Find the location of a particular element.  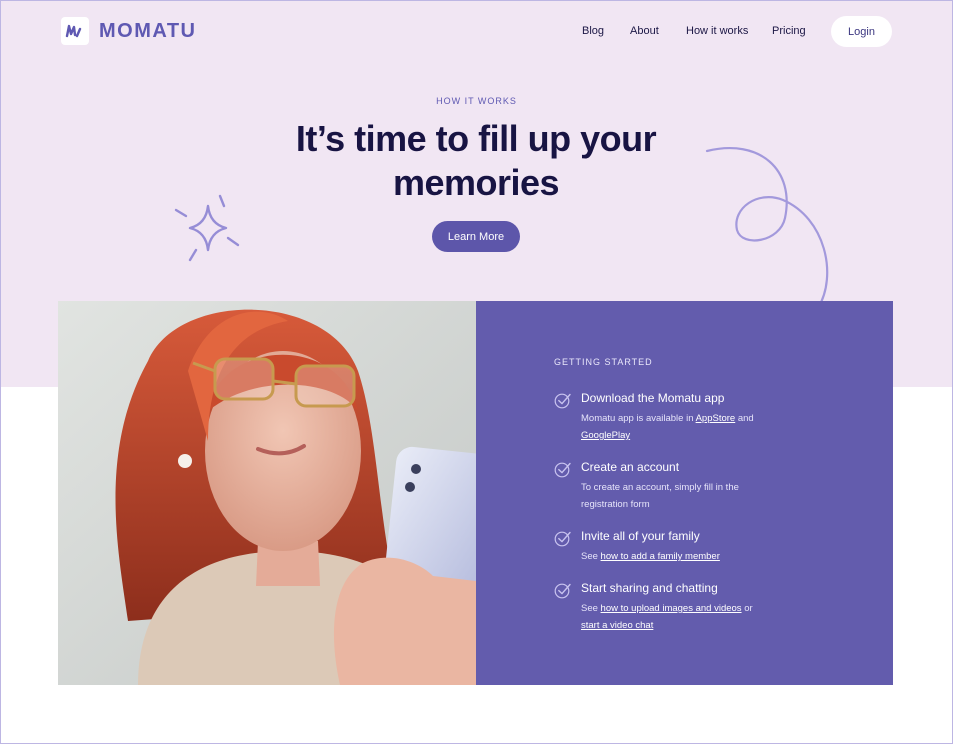

sparkle-icon is located at coordinates (207, 228).